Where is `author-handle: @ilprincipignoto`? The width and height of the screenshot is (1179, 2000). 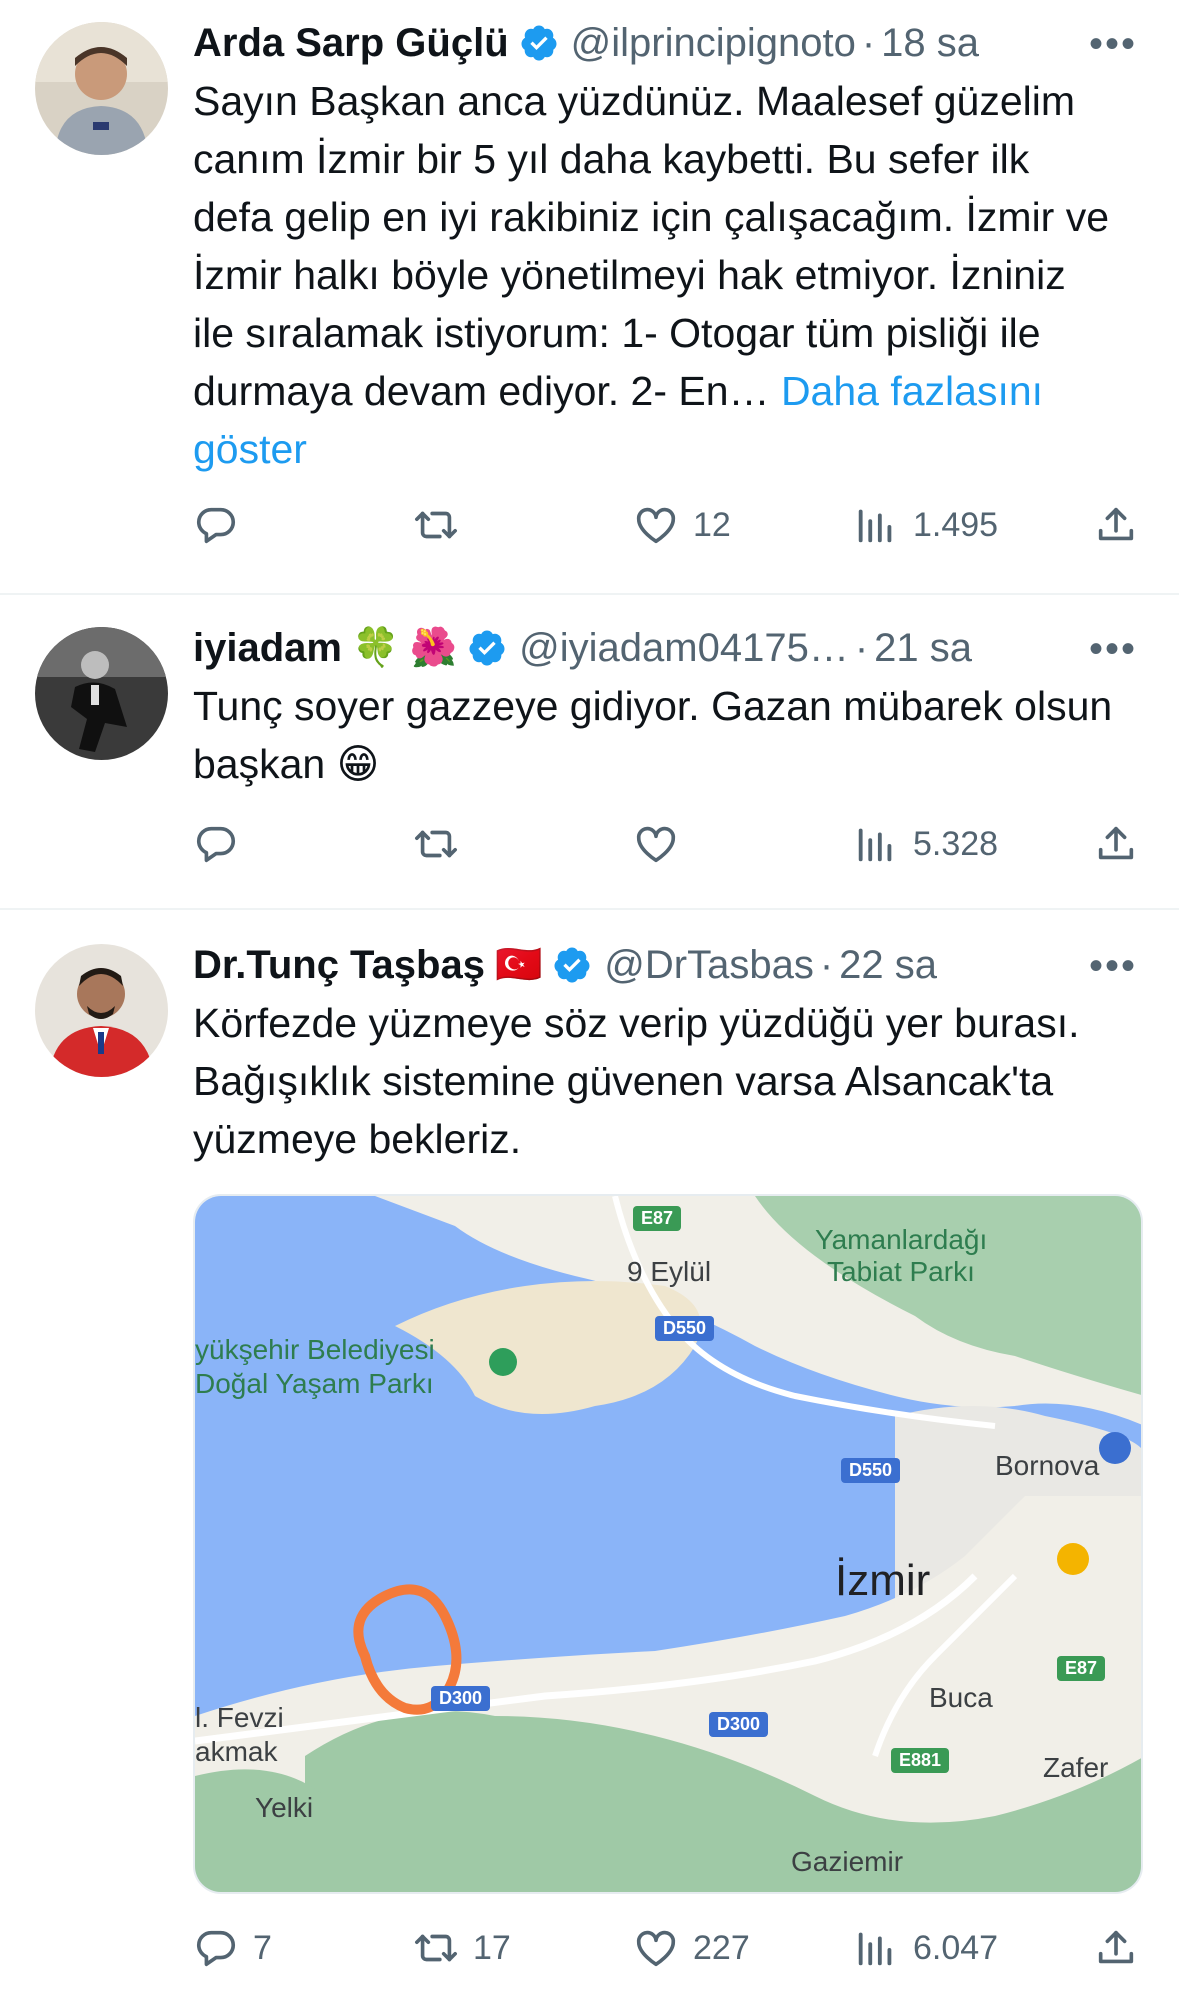
author-handle: @ilprincipignoto is located at coordinates (713, 43).